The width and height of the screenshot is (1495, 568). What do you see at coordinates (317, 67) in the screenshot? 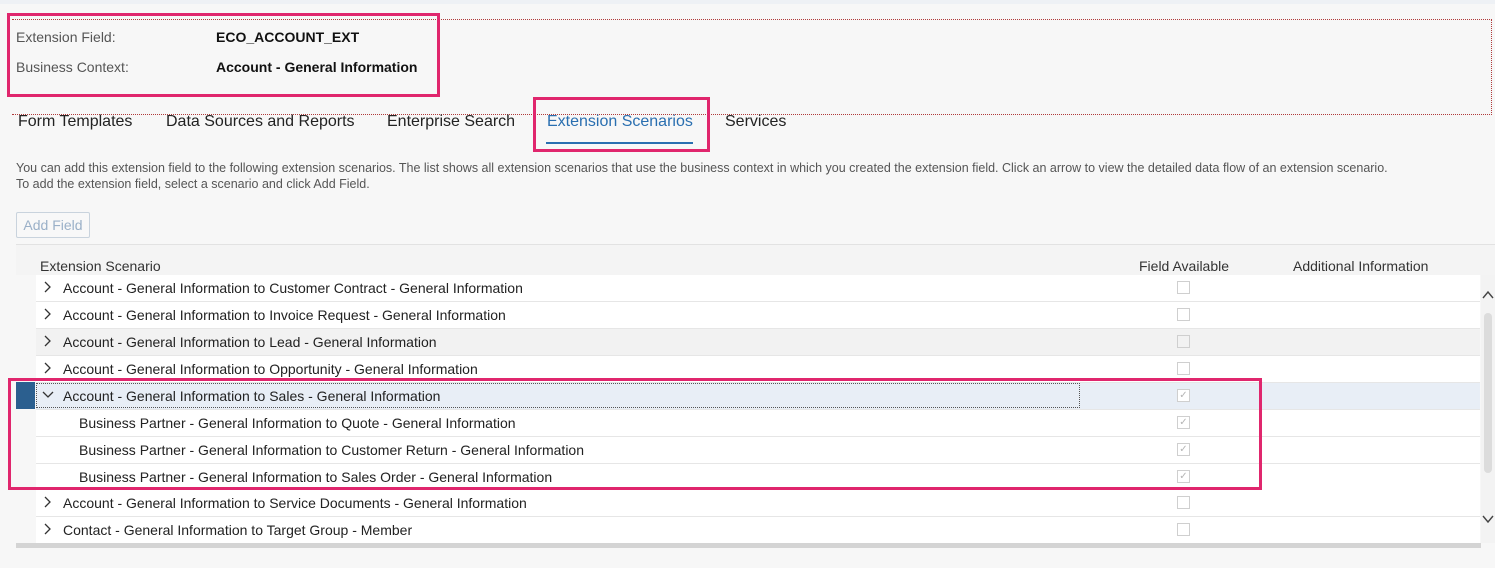
I see `business-context-value: Account - General Information` at bounding box center [317, 67].